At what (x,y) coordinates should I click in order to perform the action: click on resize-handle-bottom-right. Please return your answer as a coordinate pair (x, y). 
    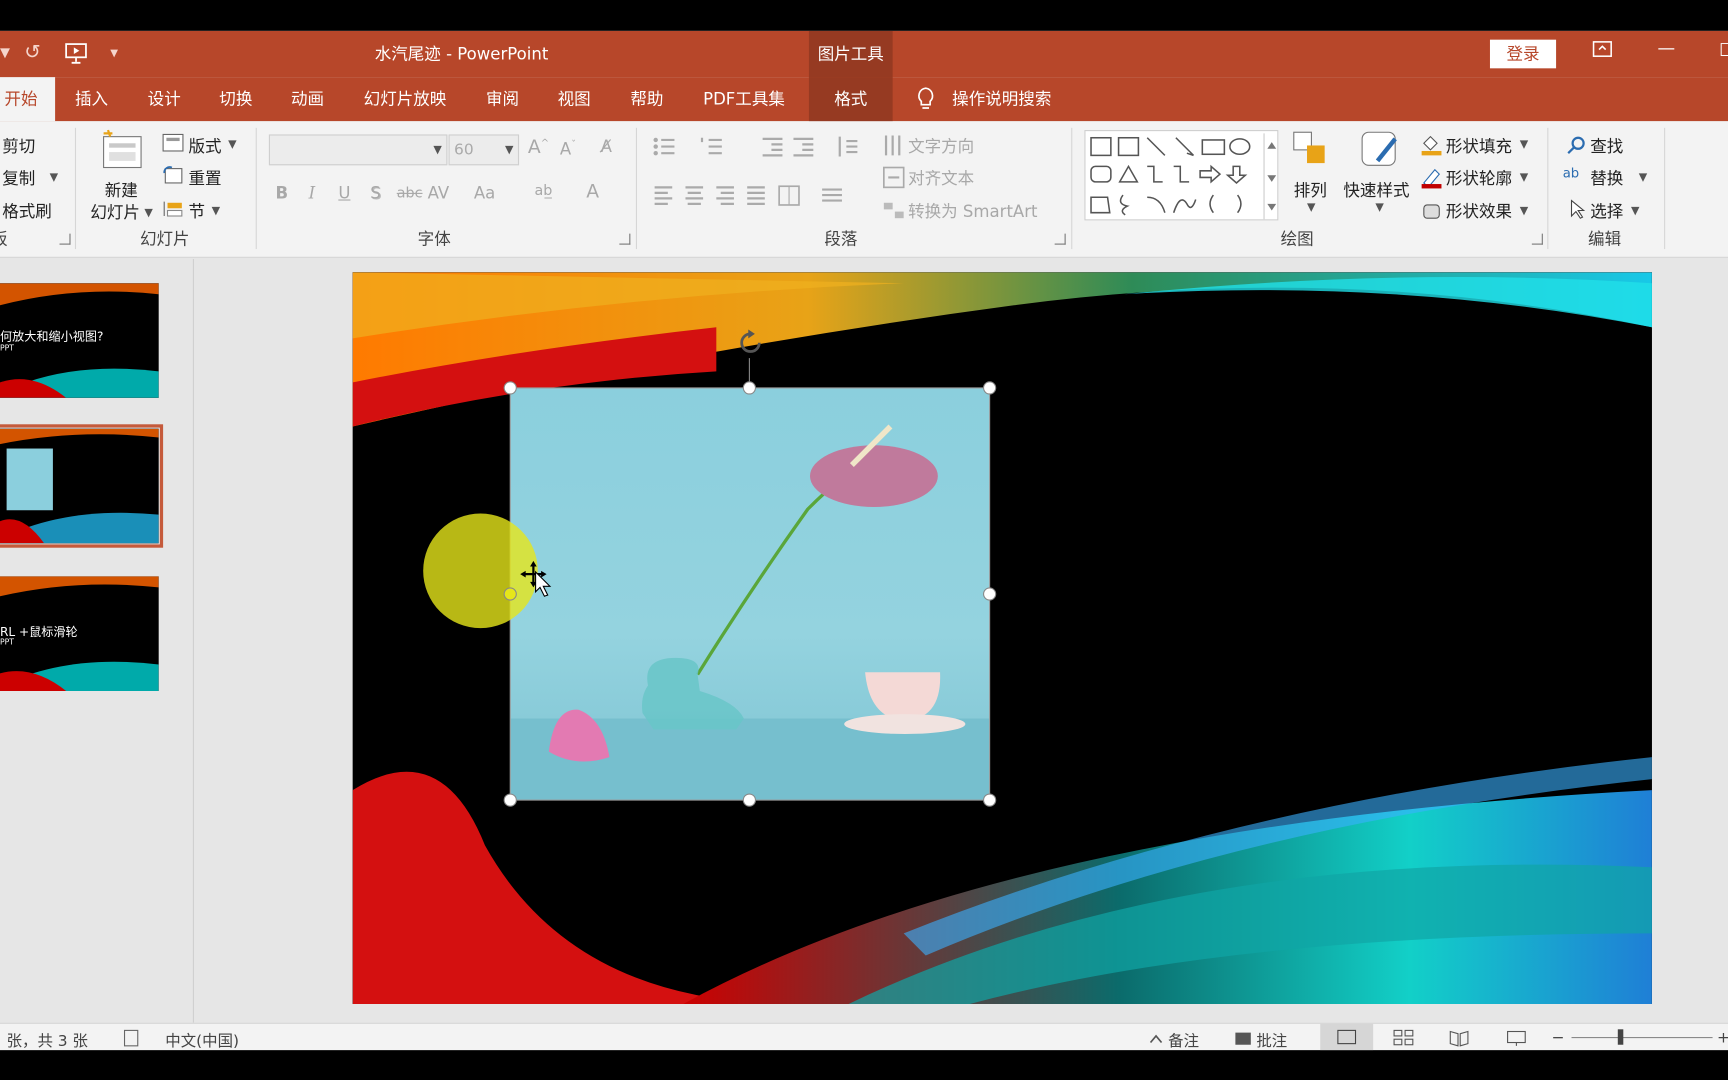
    Looking at the image, I should click on (990, 800).